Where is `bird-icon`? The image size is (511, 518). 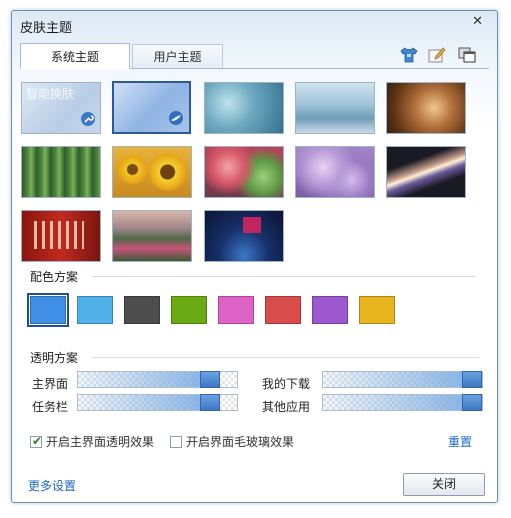 bird-icon is located at coordinates (176, 119).